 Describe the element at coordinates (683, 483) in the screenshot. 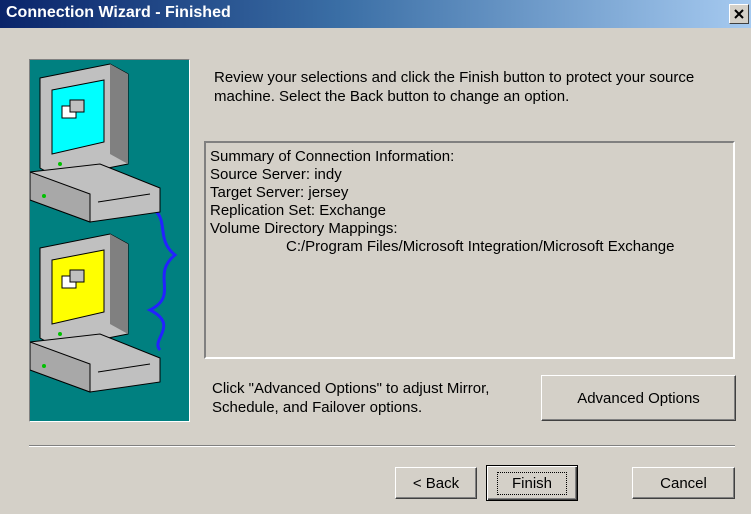

I see `cancel-button: Cancel` at that location.